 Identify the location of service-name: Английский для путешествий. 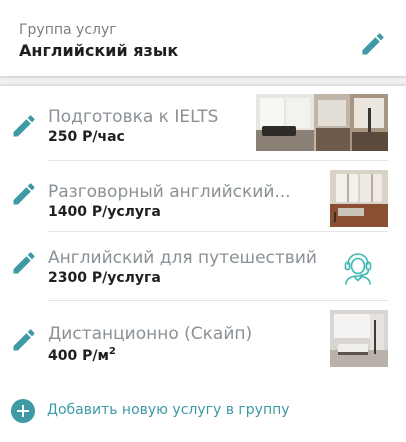
(182, 258).